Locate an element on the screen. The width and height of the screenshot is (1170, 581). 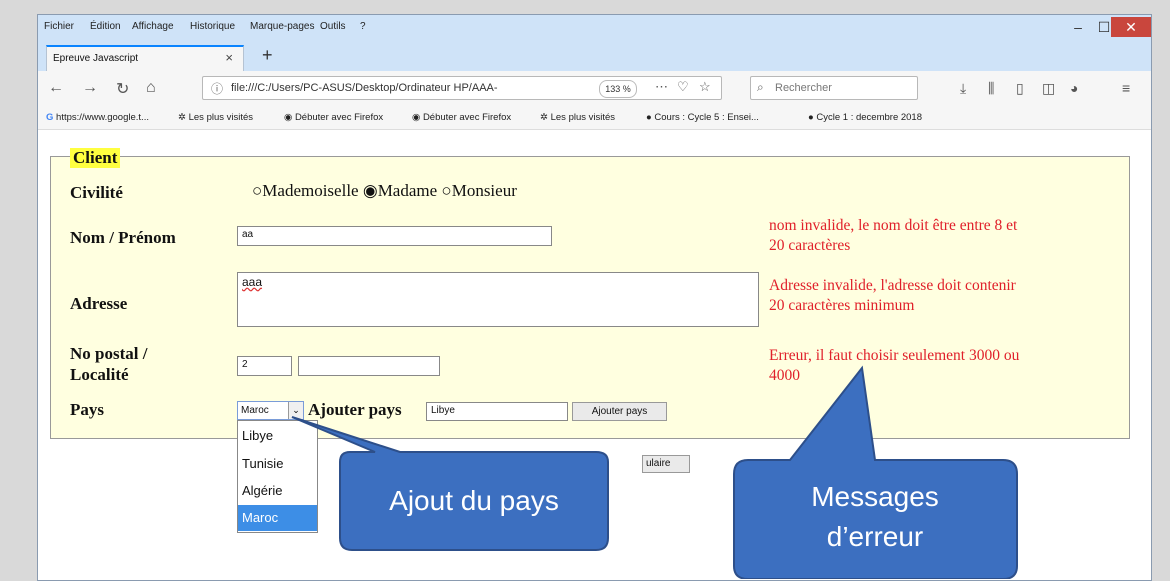
callout-messages-line2: d’erreur is located at coordinates (875, 536).